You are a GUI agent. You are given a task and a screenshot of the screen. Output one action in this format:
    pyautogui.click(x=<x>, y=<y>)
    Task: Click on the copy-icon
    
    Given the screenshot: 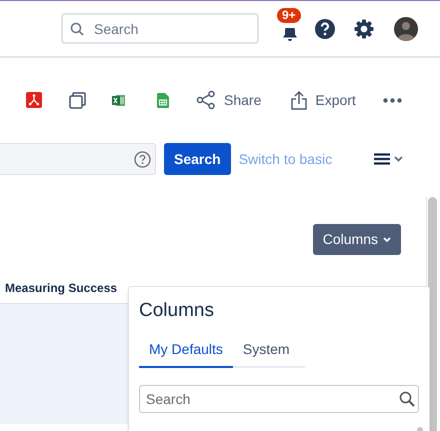 What is the action you would take?
    pyautogui.click(x=77, y=100)
    